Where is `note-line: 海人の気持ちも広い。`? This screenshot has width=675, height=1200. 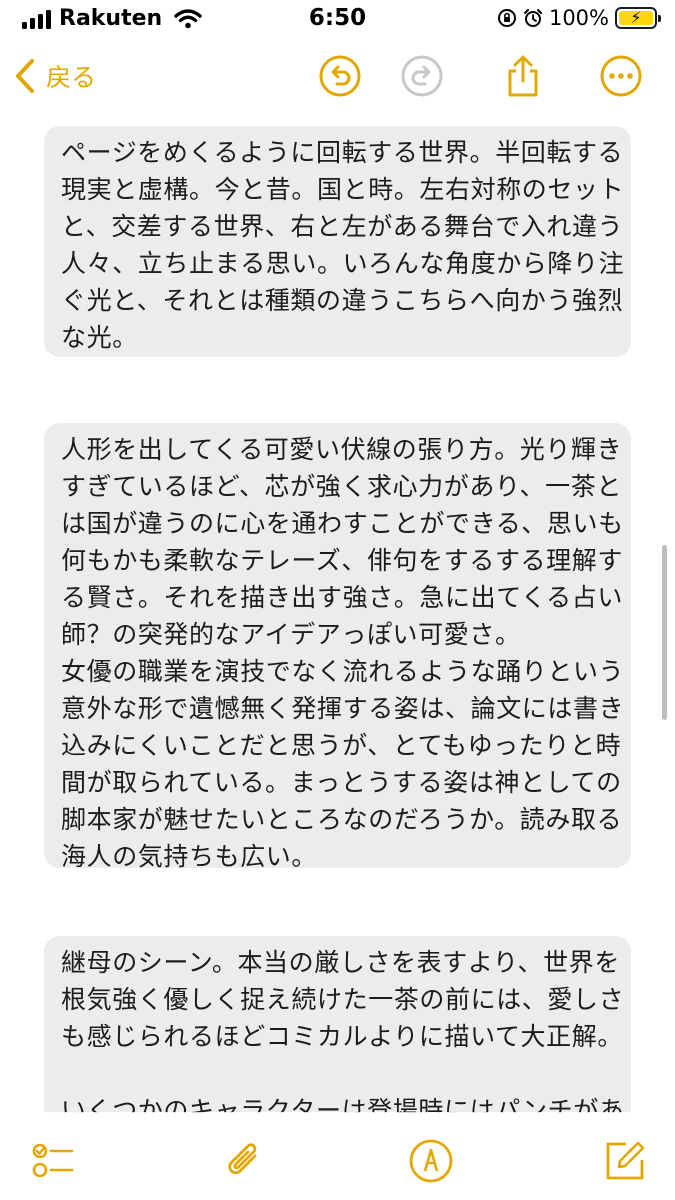
note-line: 海人の気持ちも広い。 is located at coordinates (189, 856).